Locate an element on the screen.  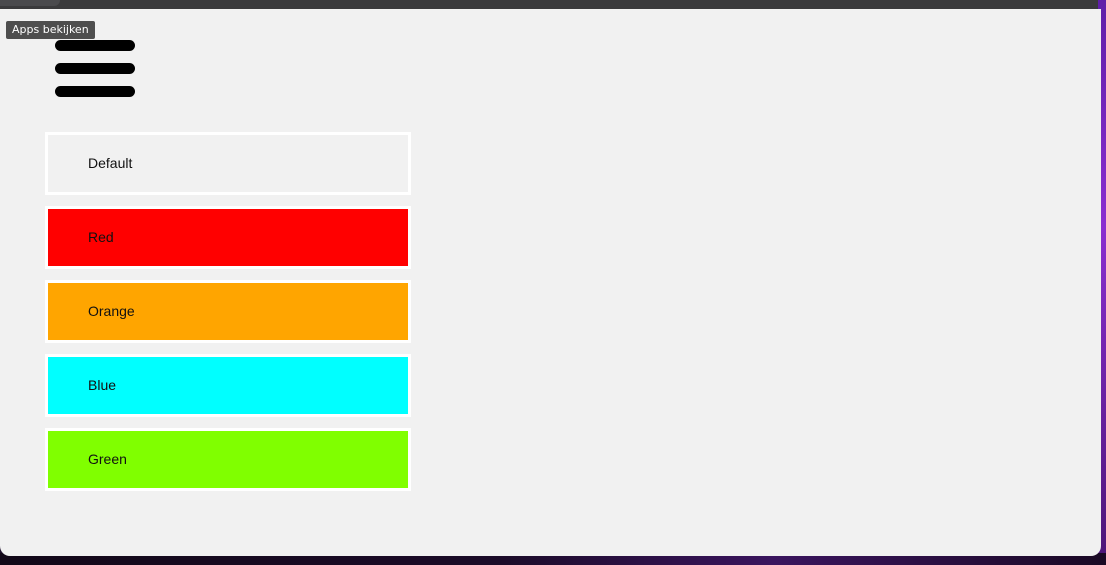
color-option-label: Orange is located at coordinates (111, 311).